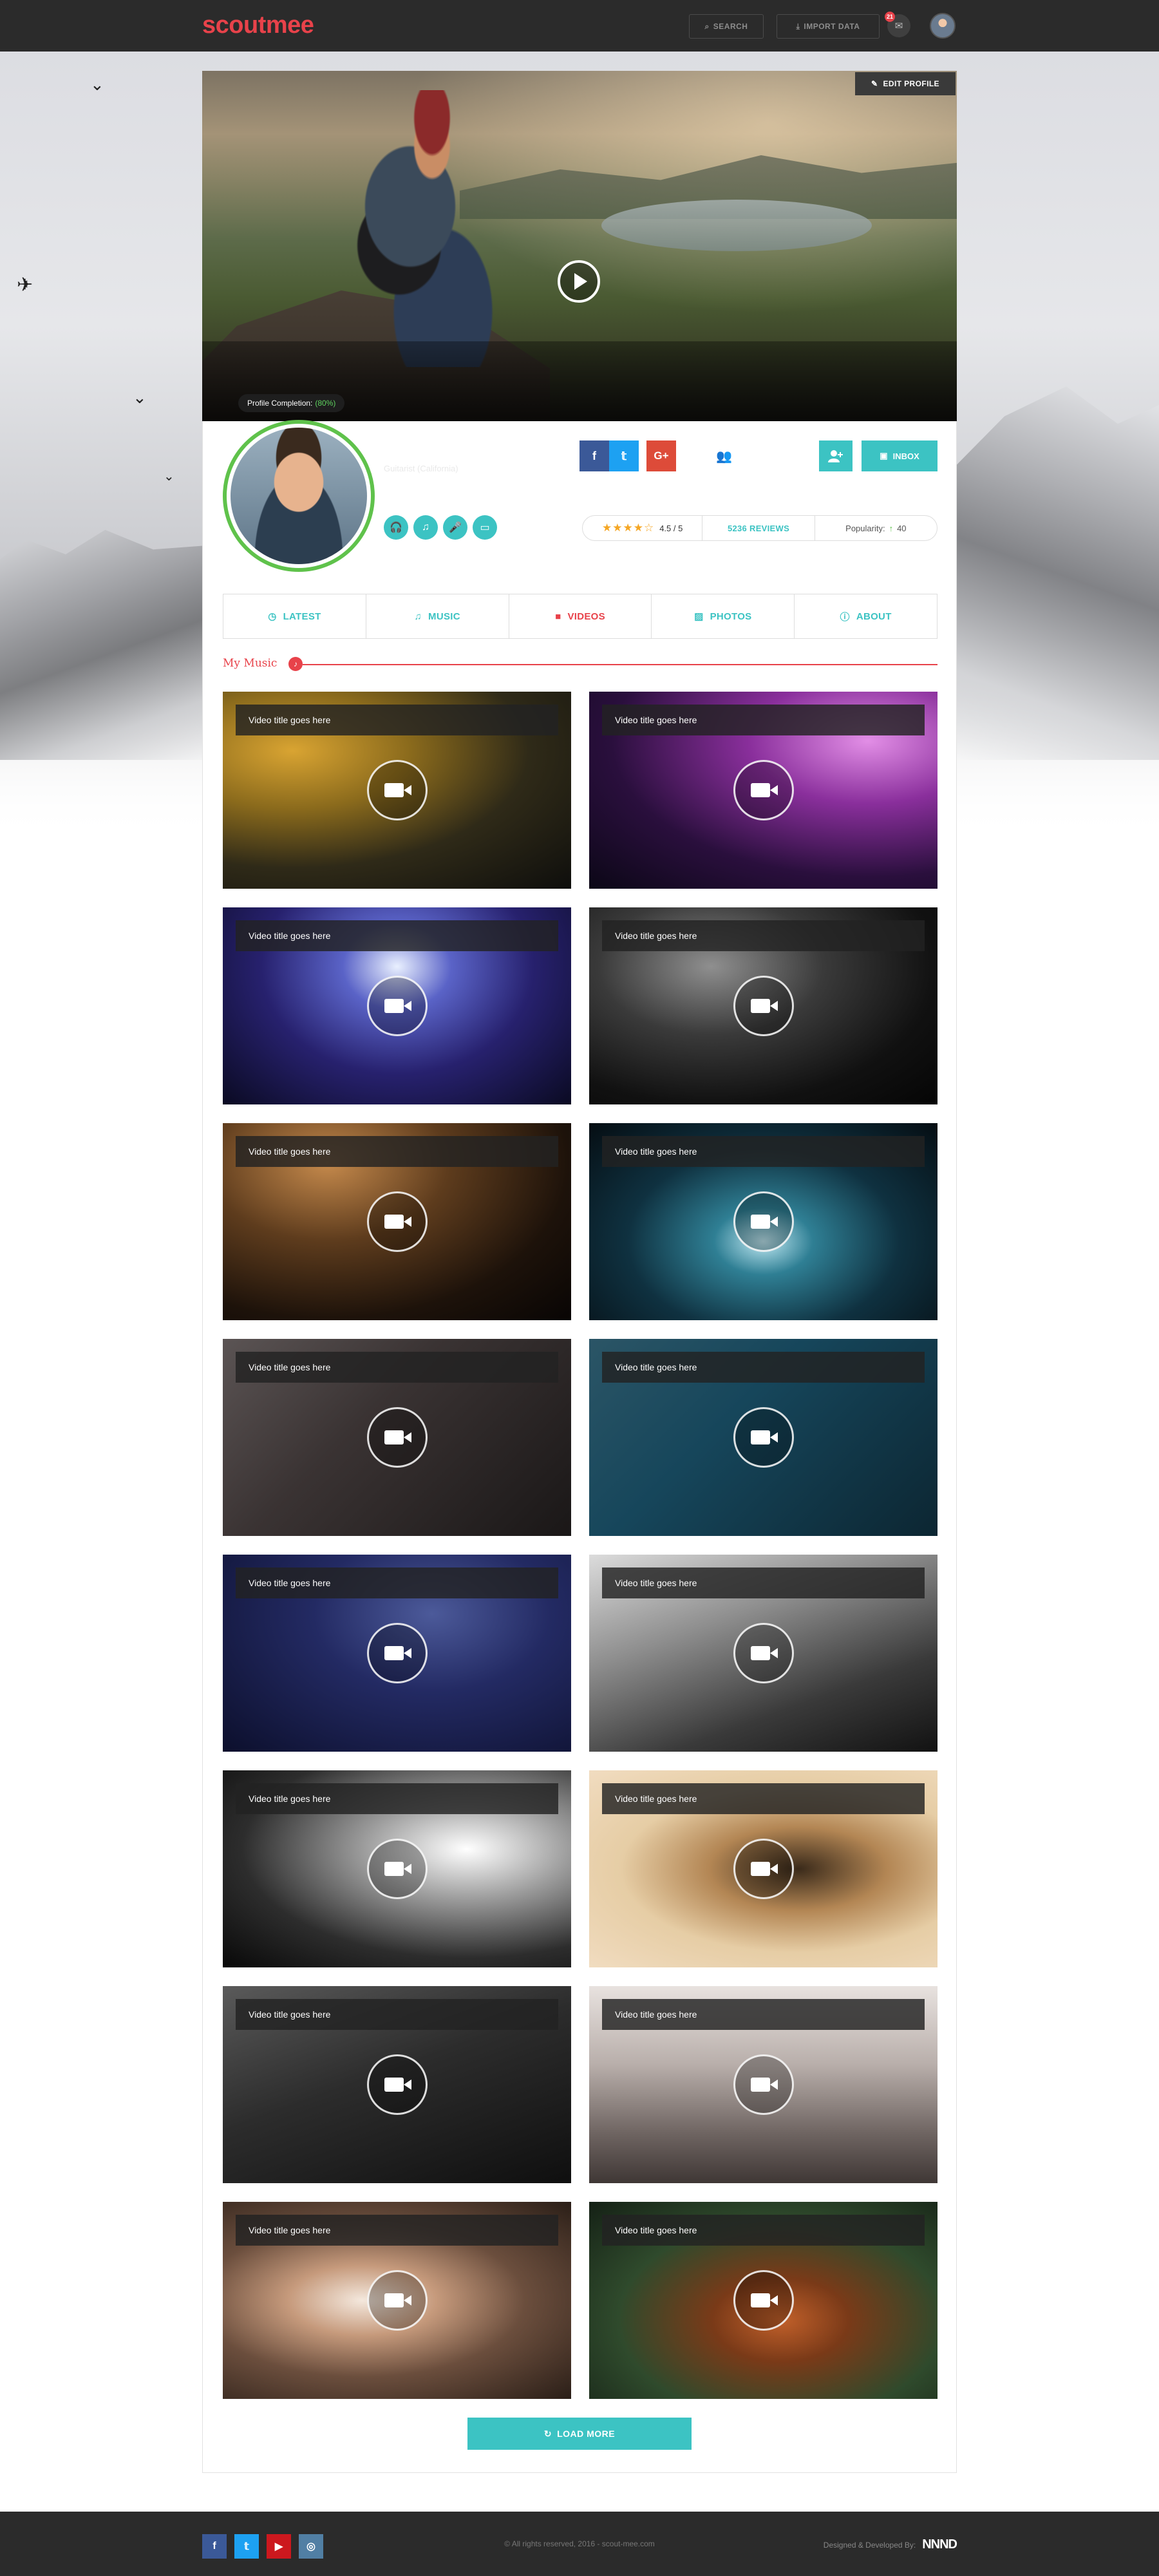 This screenshot has width=1159, height=2576. What do you see at coordinates (444, 617) in the screenshot?
I see `tab-label: MUSIC` at bounding box center [444, 617].